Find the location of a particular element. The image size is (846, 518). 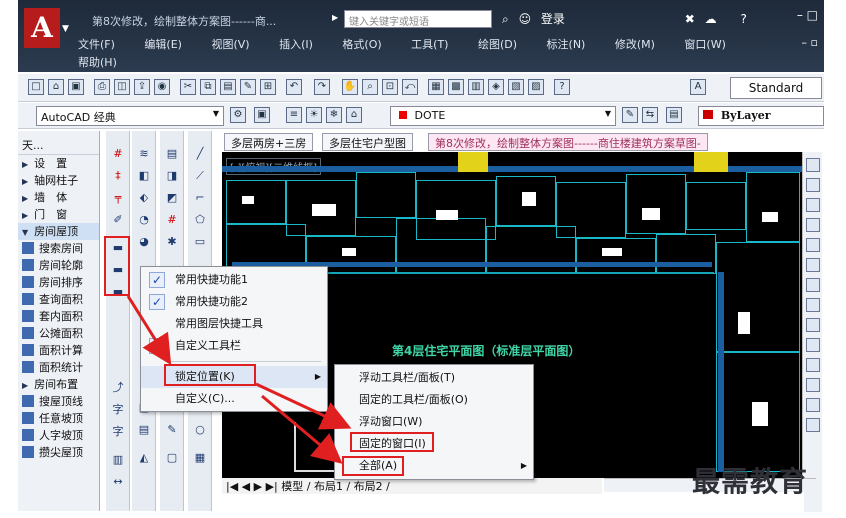

save-icon: ▣ is located at coordinates (76, 87).